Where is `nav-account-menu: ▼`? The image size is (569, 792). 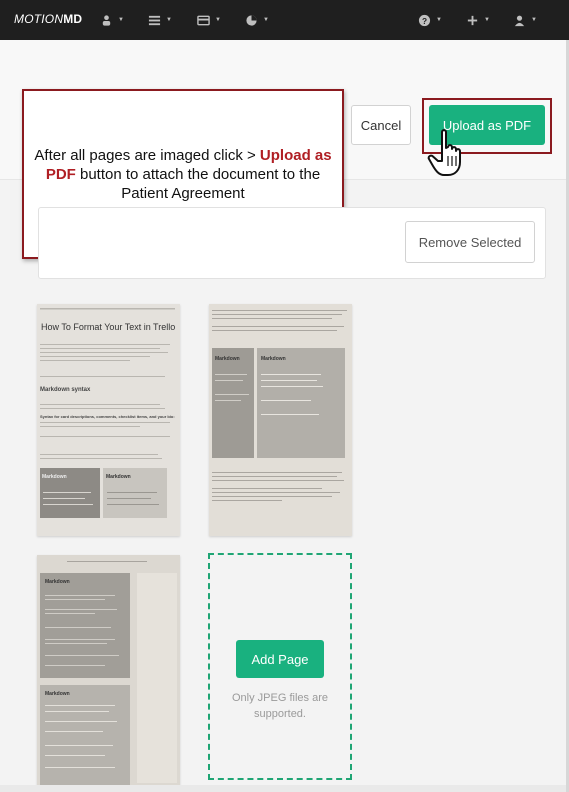 nav-account-menu: ▼ is located at coordinates (525, 20).